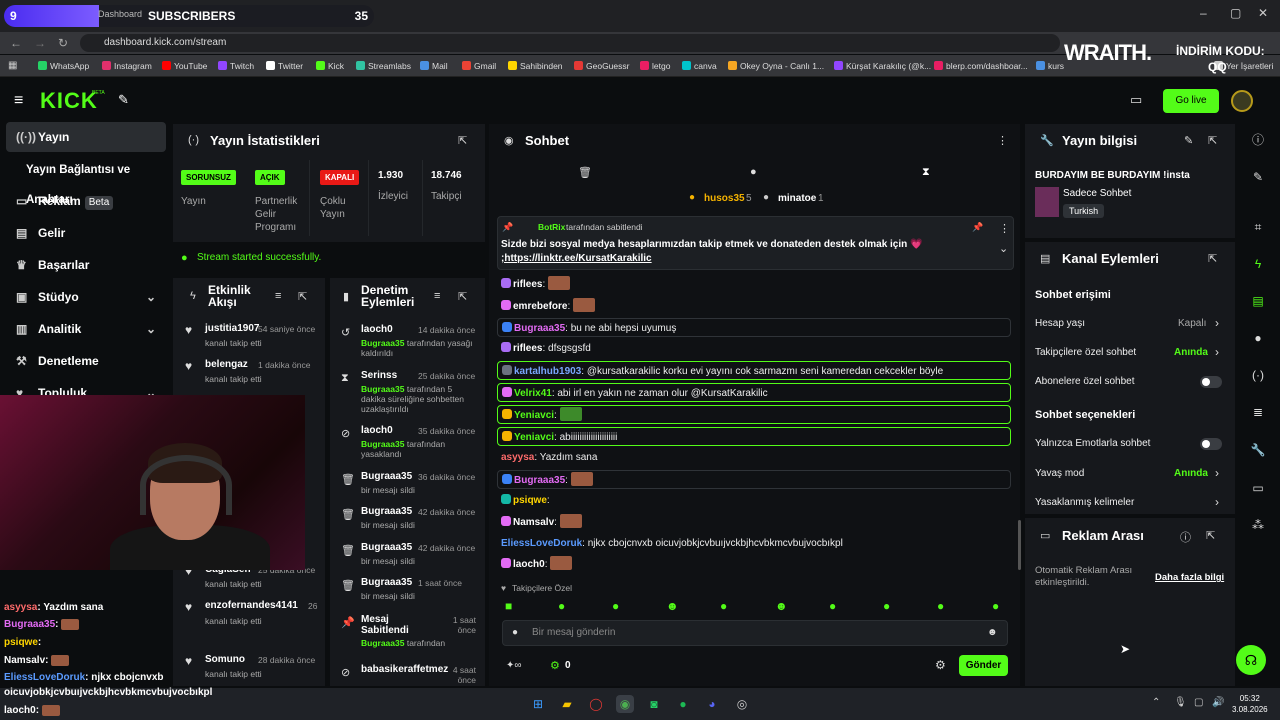 This screenshot has height=720, width=1280. I want to click on chat-scrollbar, so click(1019, 545).